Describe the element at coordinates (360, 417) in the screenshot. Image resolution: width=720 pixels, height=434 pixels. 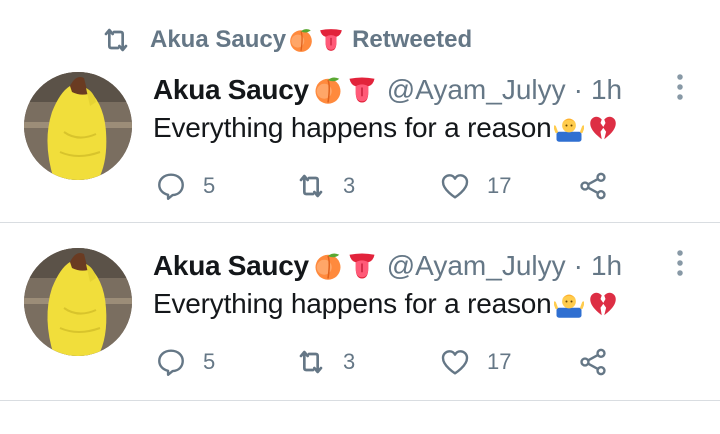
I see `next-tweet-placeholder` at that location.